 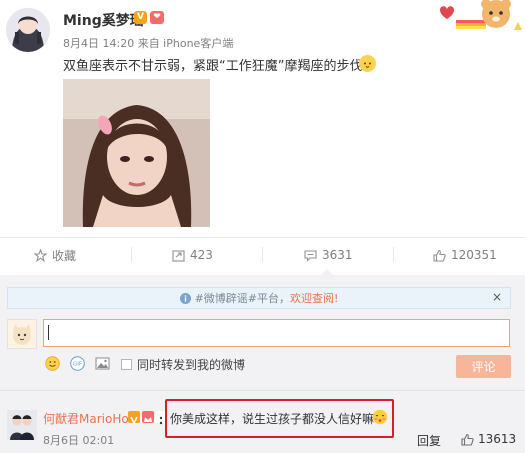 I want to click on comment-button: 3631, so click(x=328, y=255).